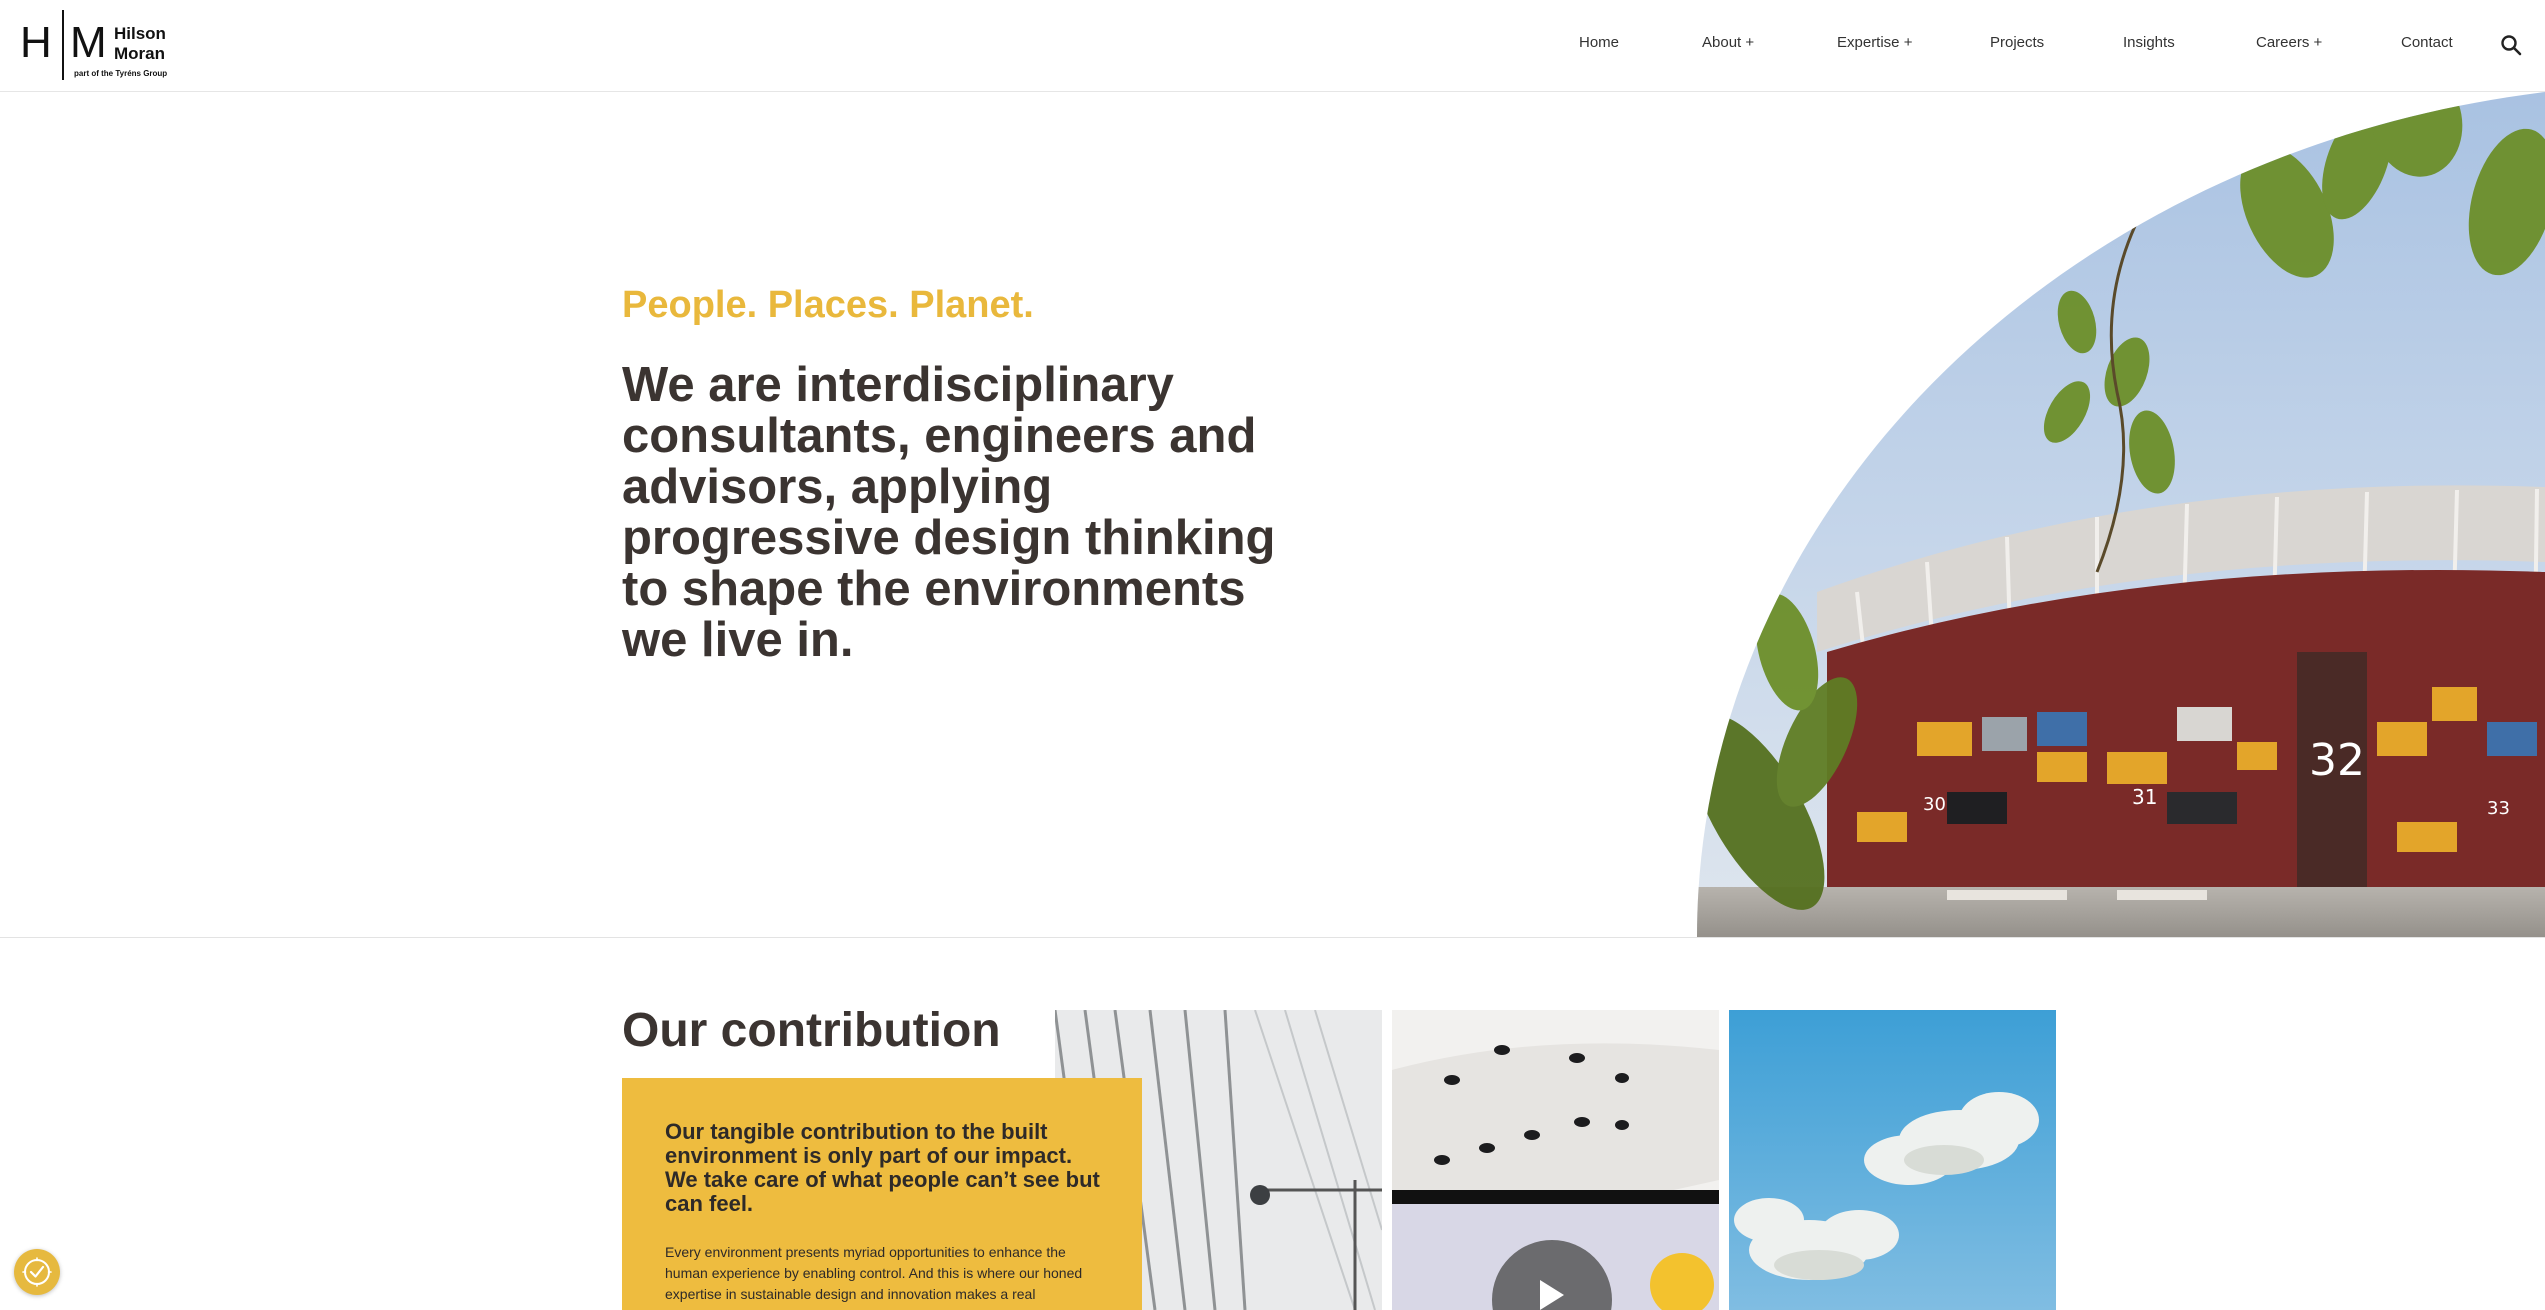 This screenshot has width=2545, height=1310. What do you see at coordinates (811, 1030) in the screenshot?
I see `contribution-title: Our contribution` at bounding box center [811, 1030].